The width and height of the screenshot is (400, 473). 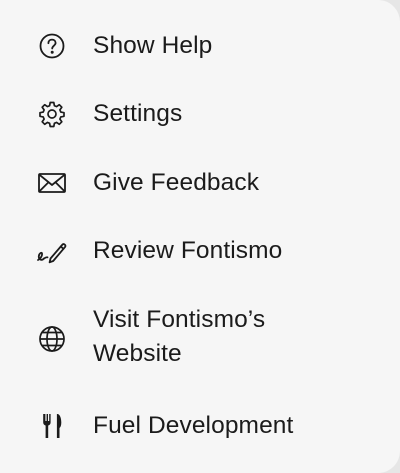 What do you see at coordinates (153, 45) in the screenshot?
I see `menu-item-label: Show Help` at bounding box center [153, 45].